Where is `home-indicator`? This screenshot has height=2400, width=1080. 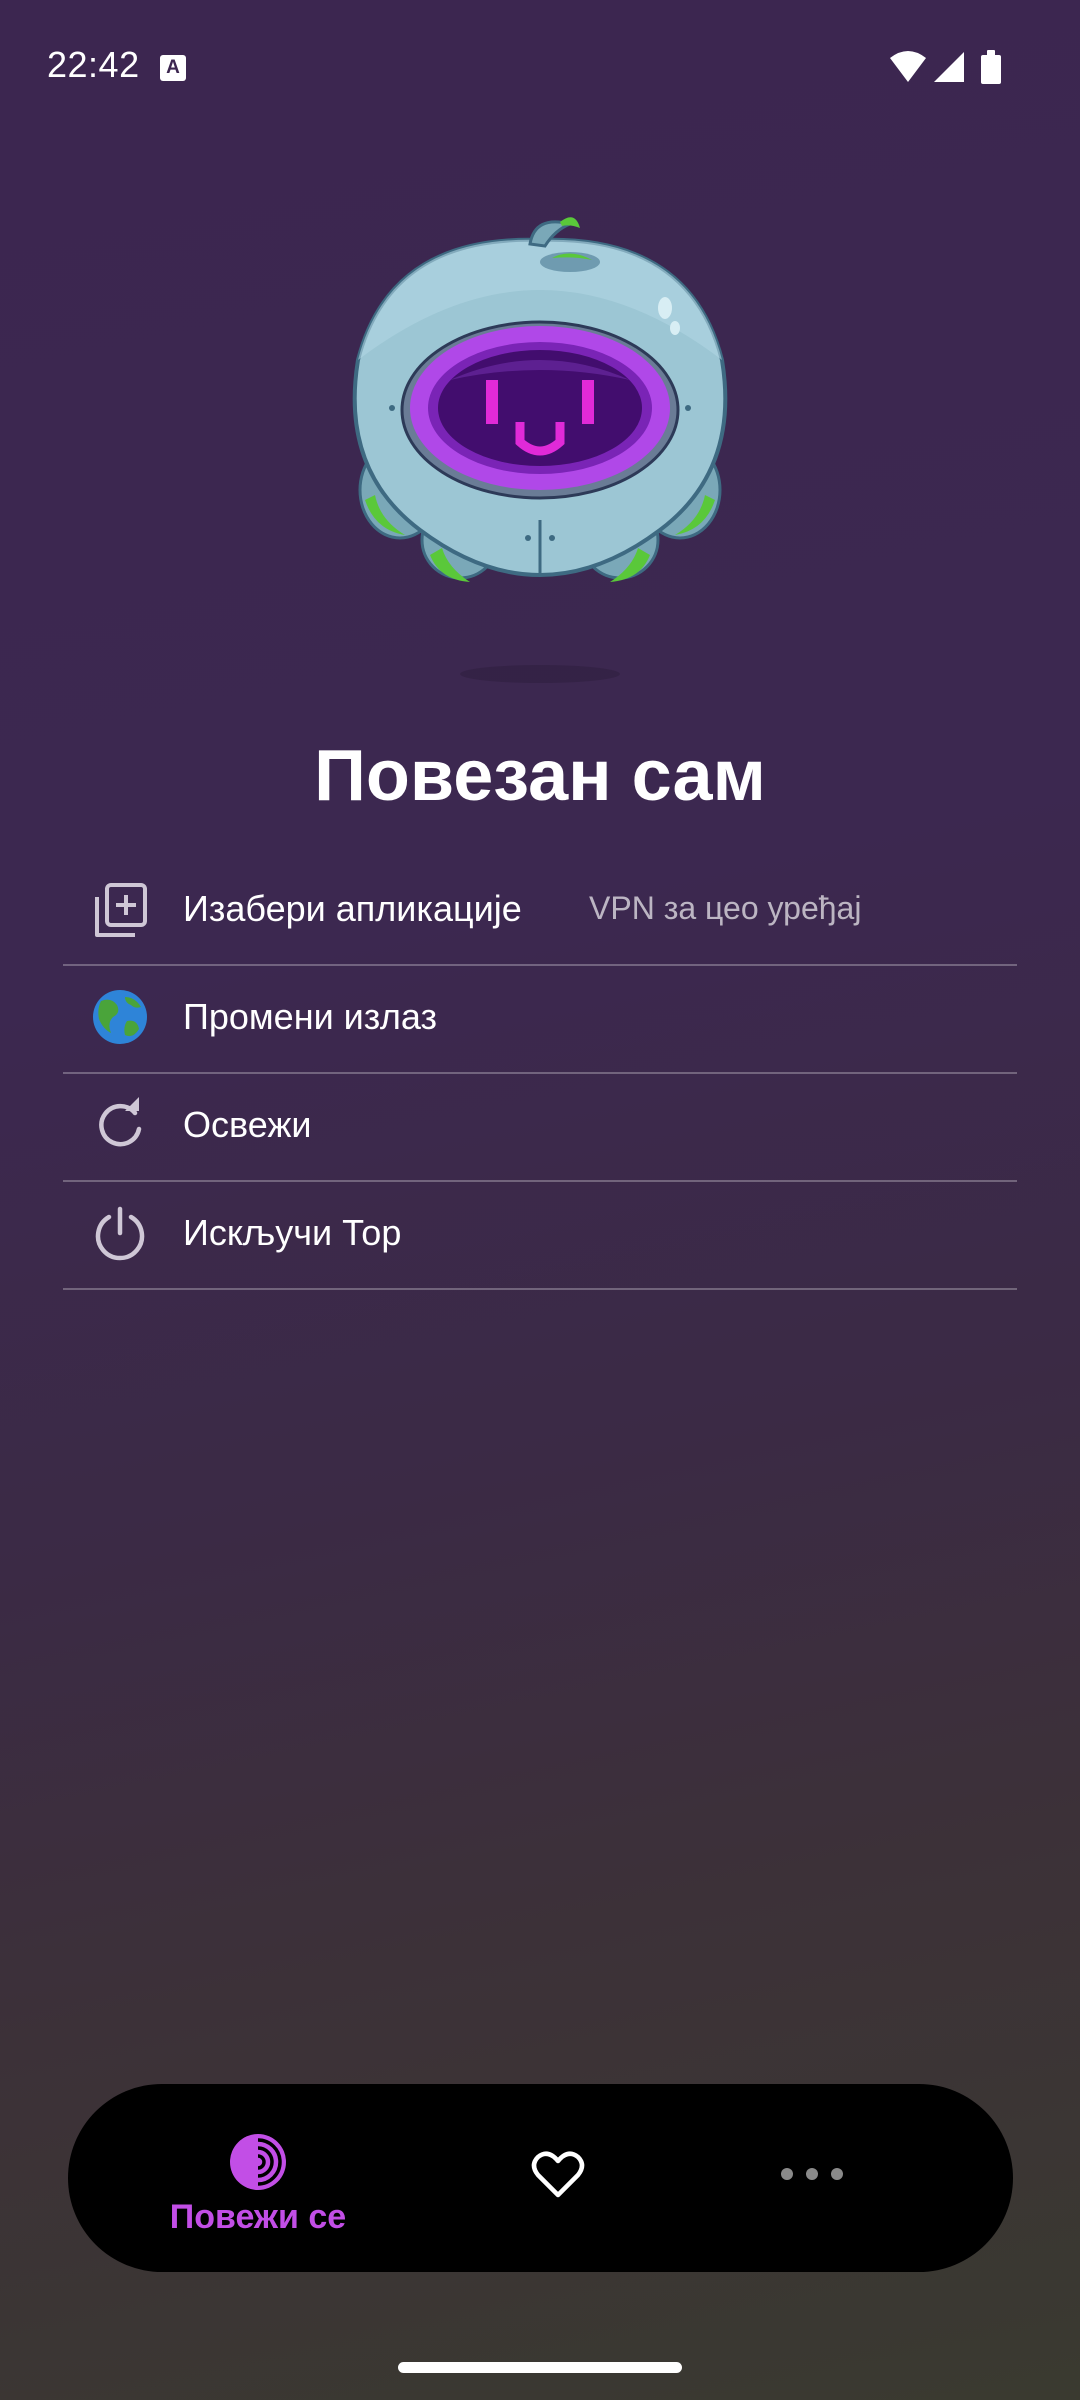
home-indicator is located at coordinates (540, 2367).